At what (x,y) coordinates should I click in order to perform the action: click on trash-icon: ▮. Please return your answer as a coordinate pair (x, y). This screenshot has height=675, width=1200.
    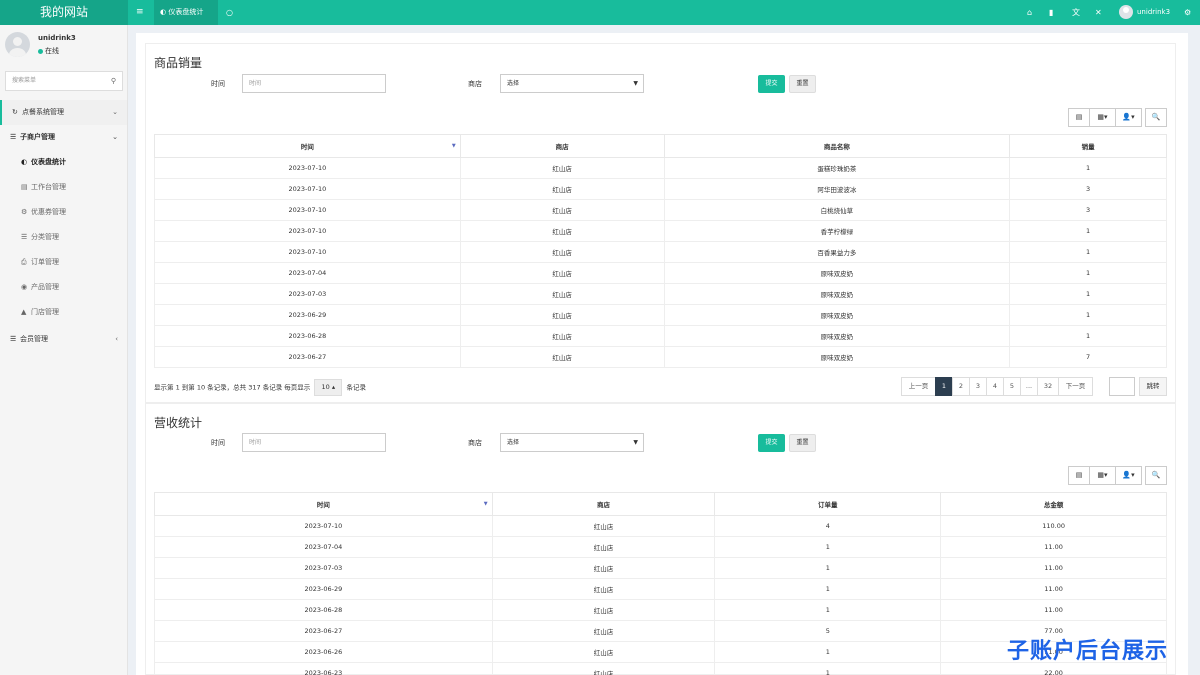
    Looking at the image, I should click on (1051, 12).